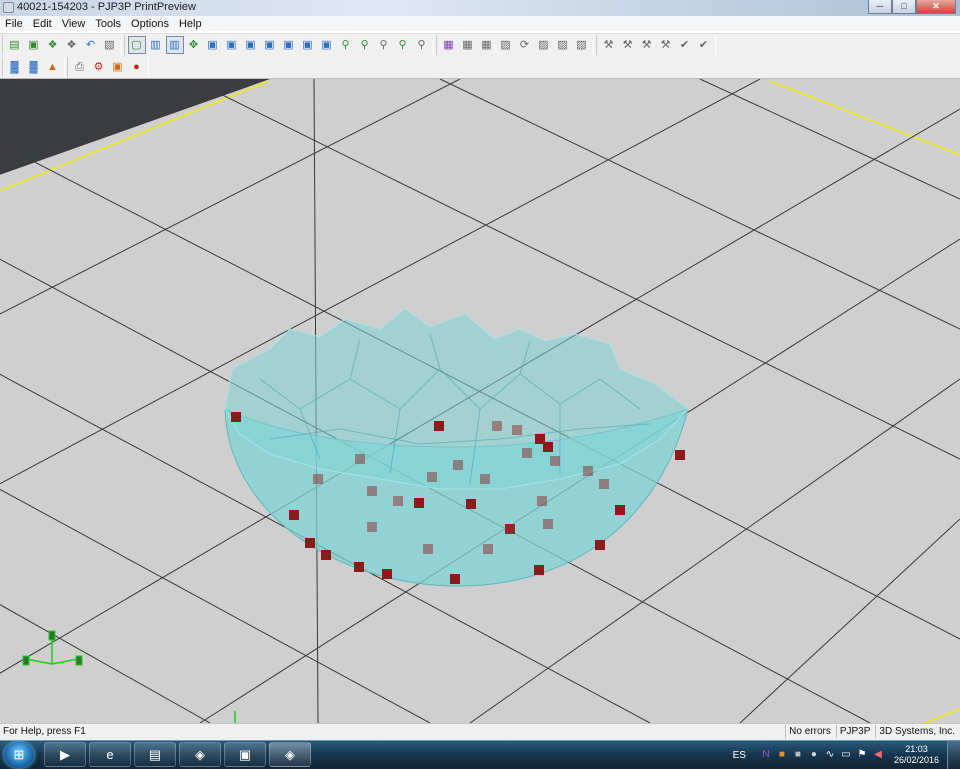 This screenshot has width=960, height=769. What do you see at coordinates (814, 755) in the screenshot?
I see `chat-icon: ●` at bounding box center [814, 755].